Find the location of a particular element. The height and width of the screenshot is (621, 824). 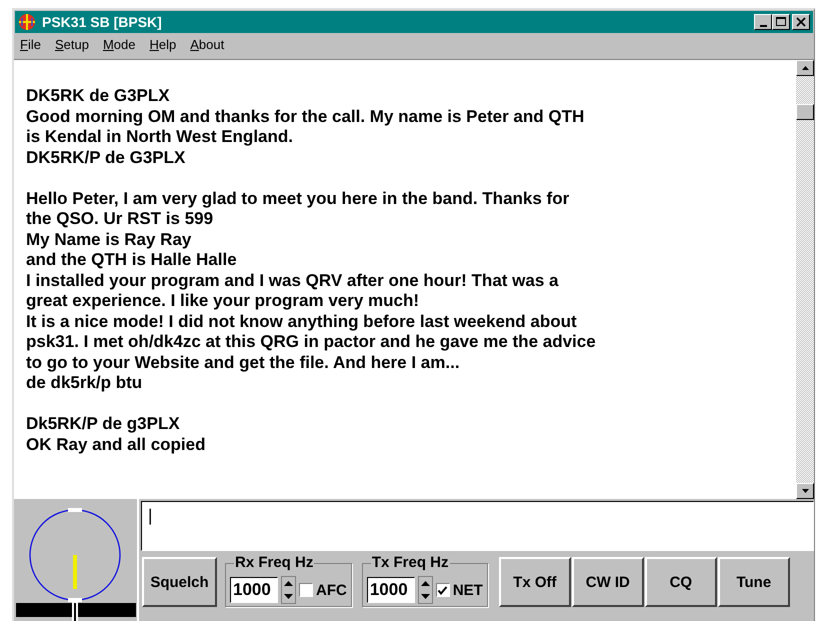

received-text-line: Dk5RK/P de g3PLX is located at coordinates (103, 424).